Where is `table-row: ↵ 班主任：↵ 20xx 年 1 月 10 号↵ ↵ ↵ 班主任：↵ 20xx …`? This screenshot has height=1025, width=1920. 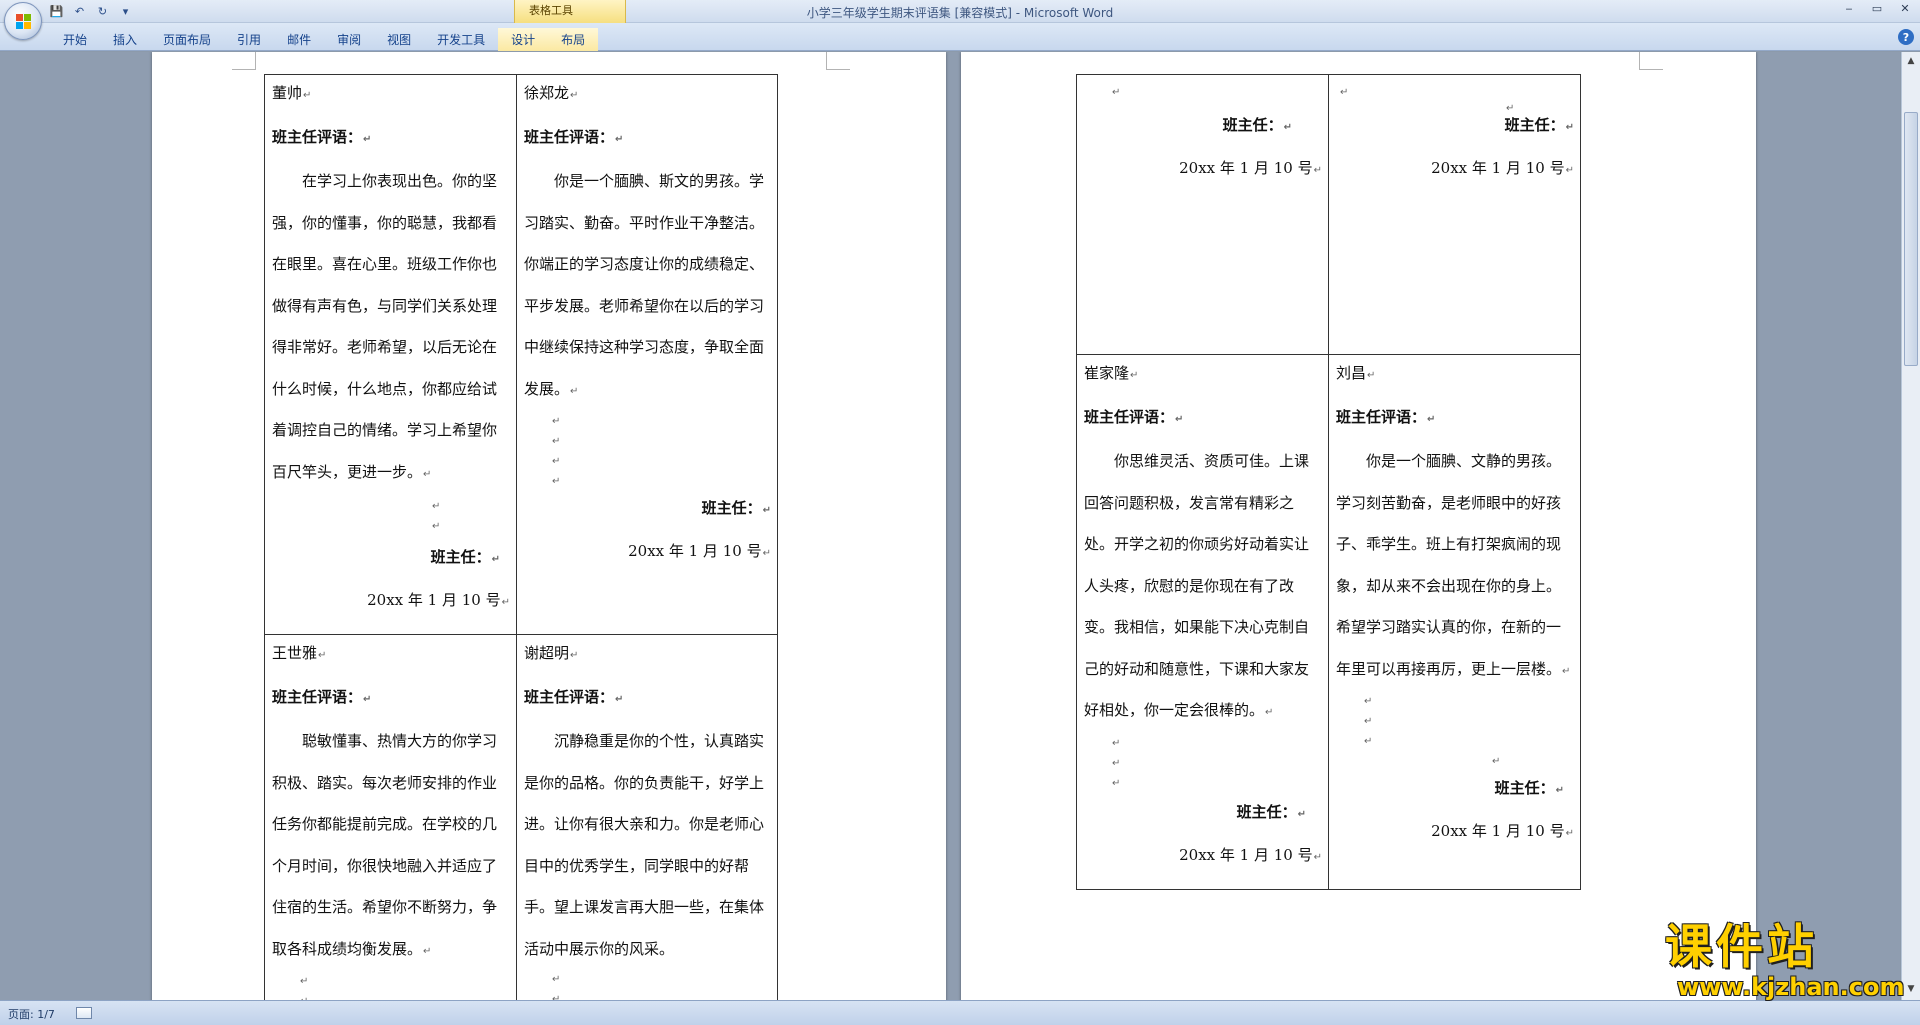
table-row: ↵ 班主任：↵ 20xx 年 1 月 10 号↵ ↵ ↵ 班主任：↵ 20xx … is located at coordinates (1328, 214).